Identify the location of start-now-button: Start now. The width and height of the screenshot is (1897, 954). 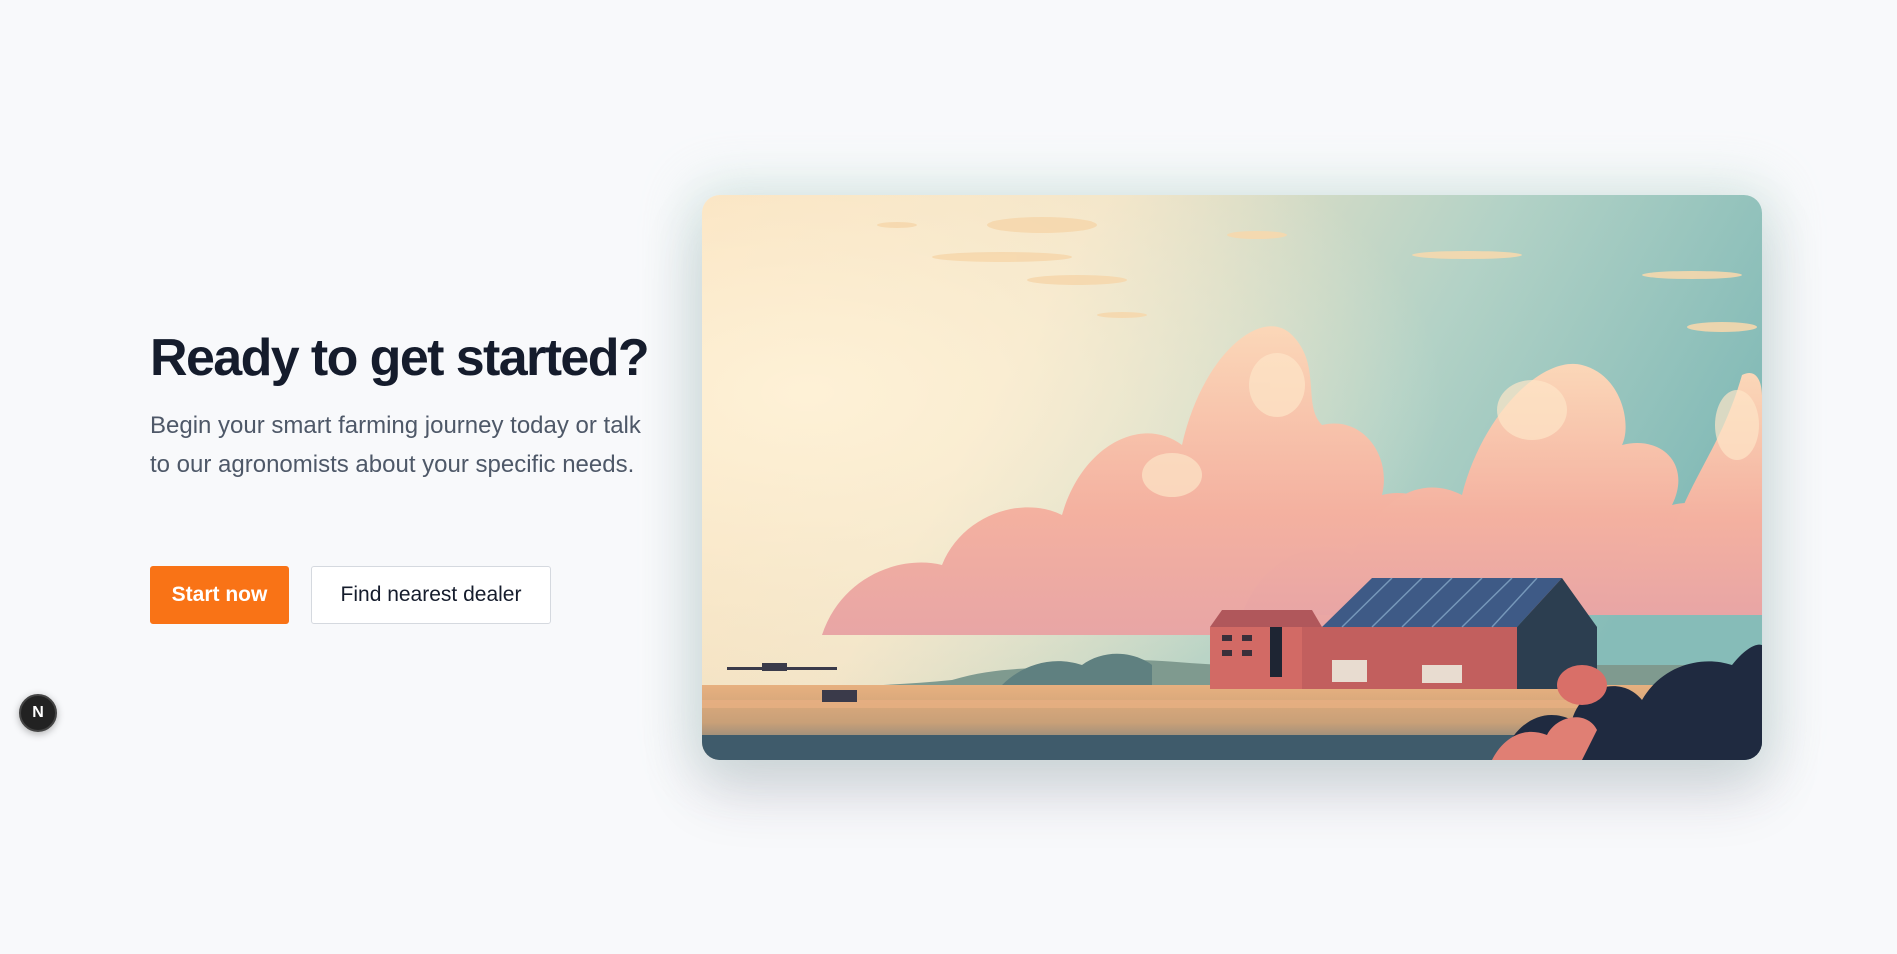
(219, 595).